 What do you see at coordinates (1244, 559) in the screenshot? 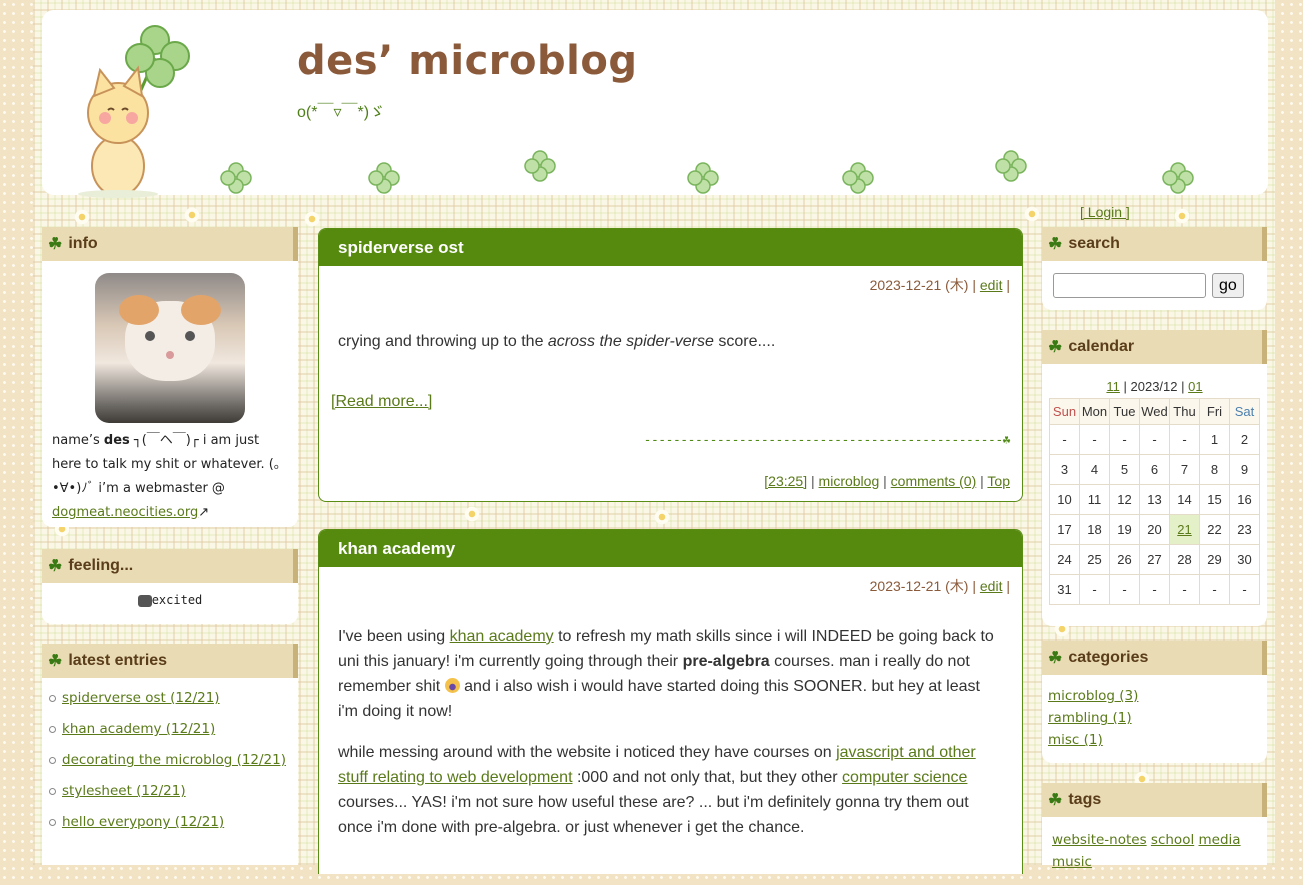
I see `calendar-day-cell: 30` at bounding box center [1244, 559].